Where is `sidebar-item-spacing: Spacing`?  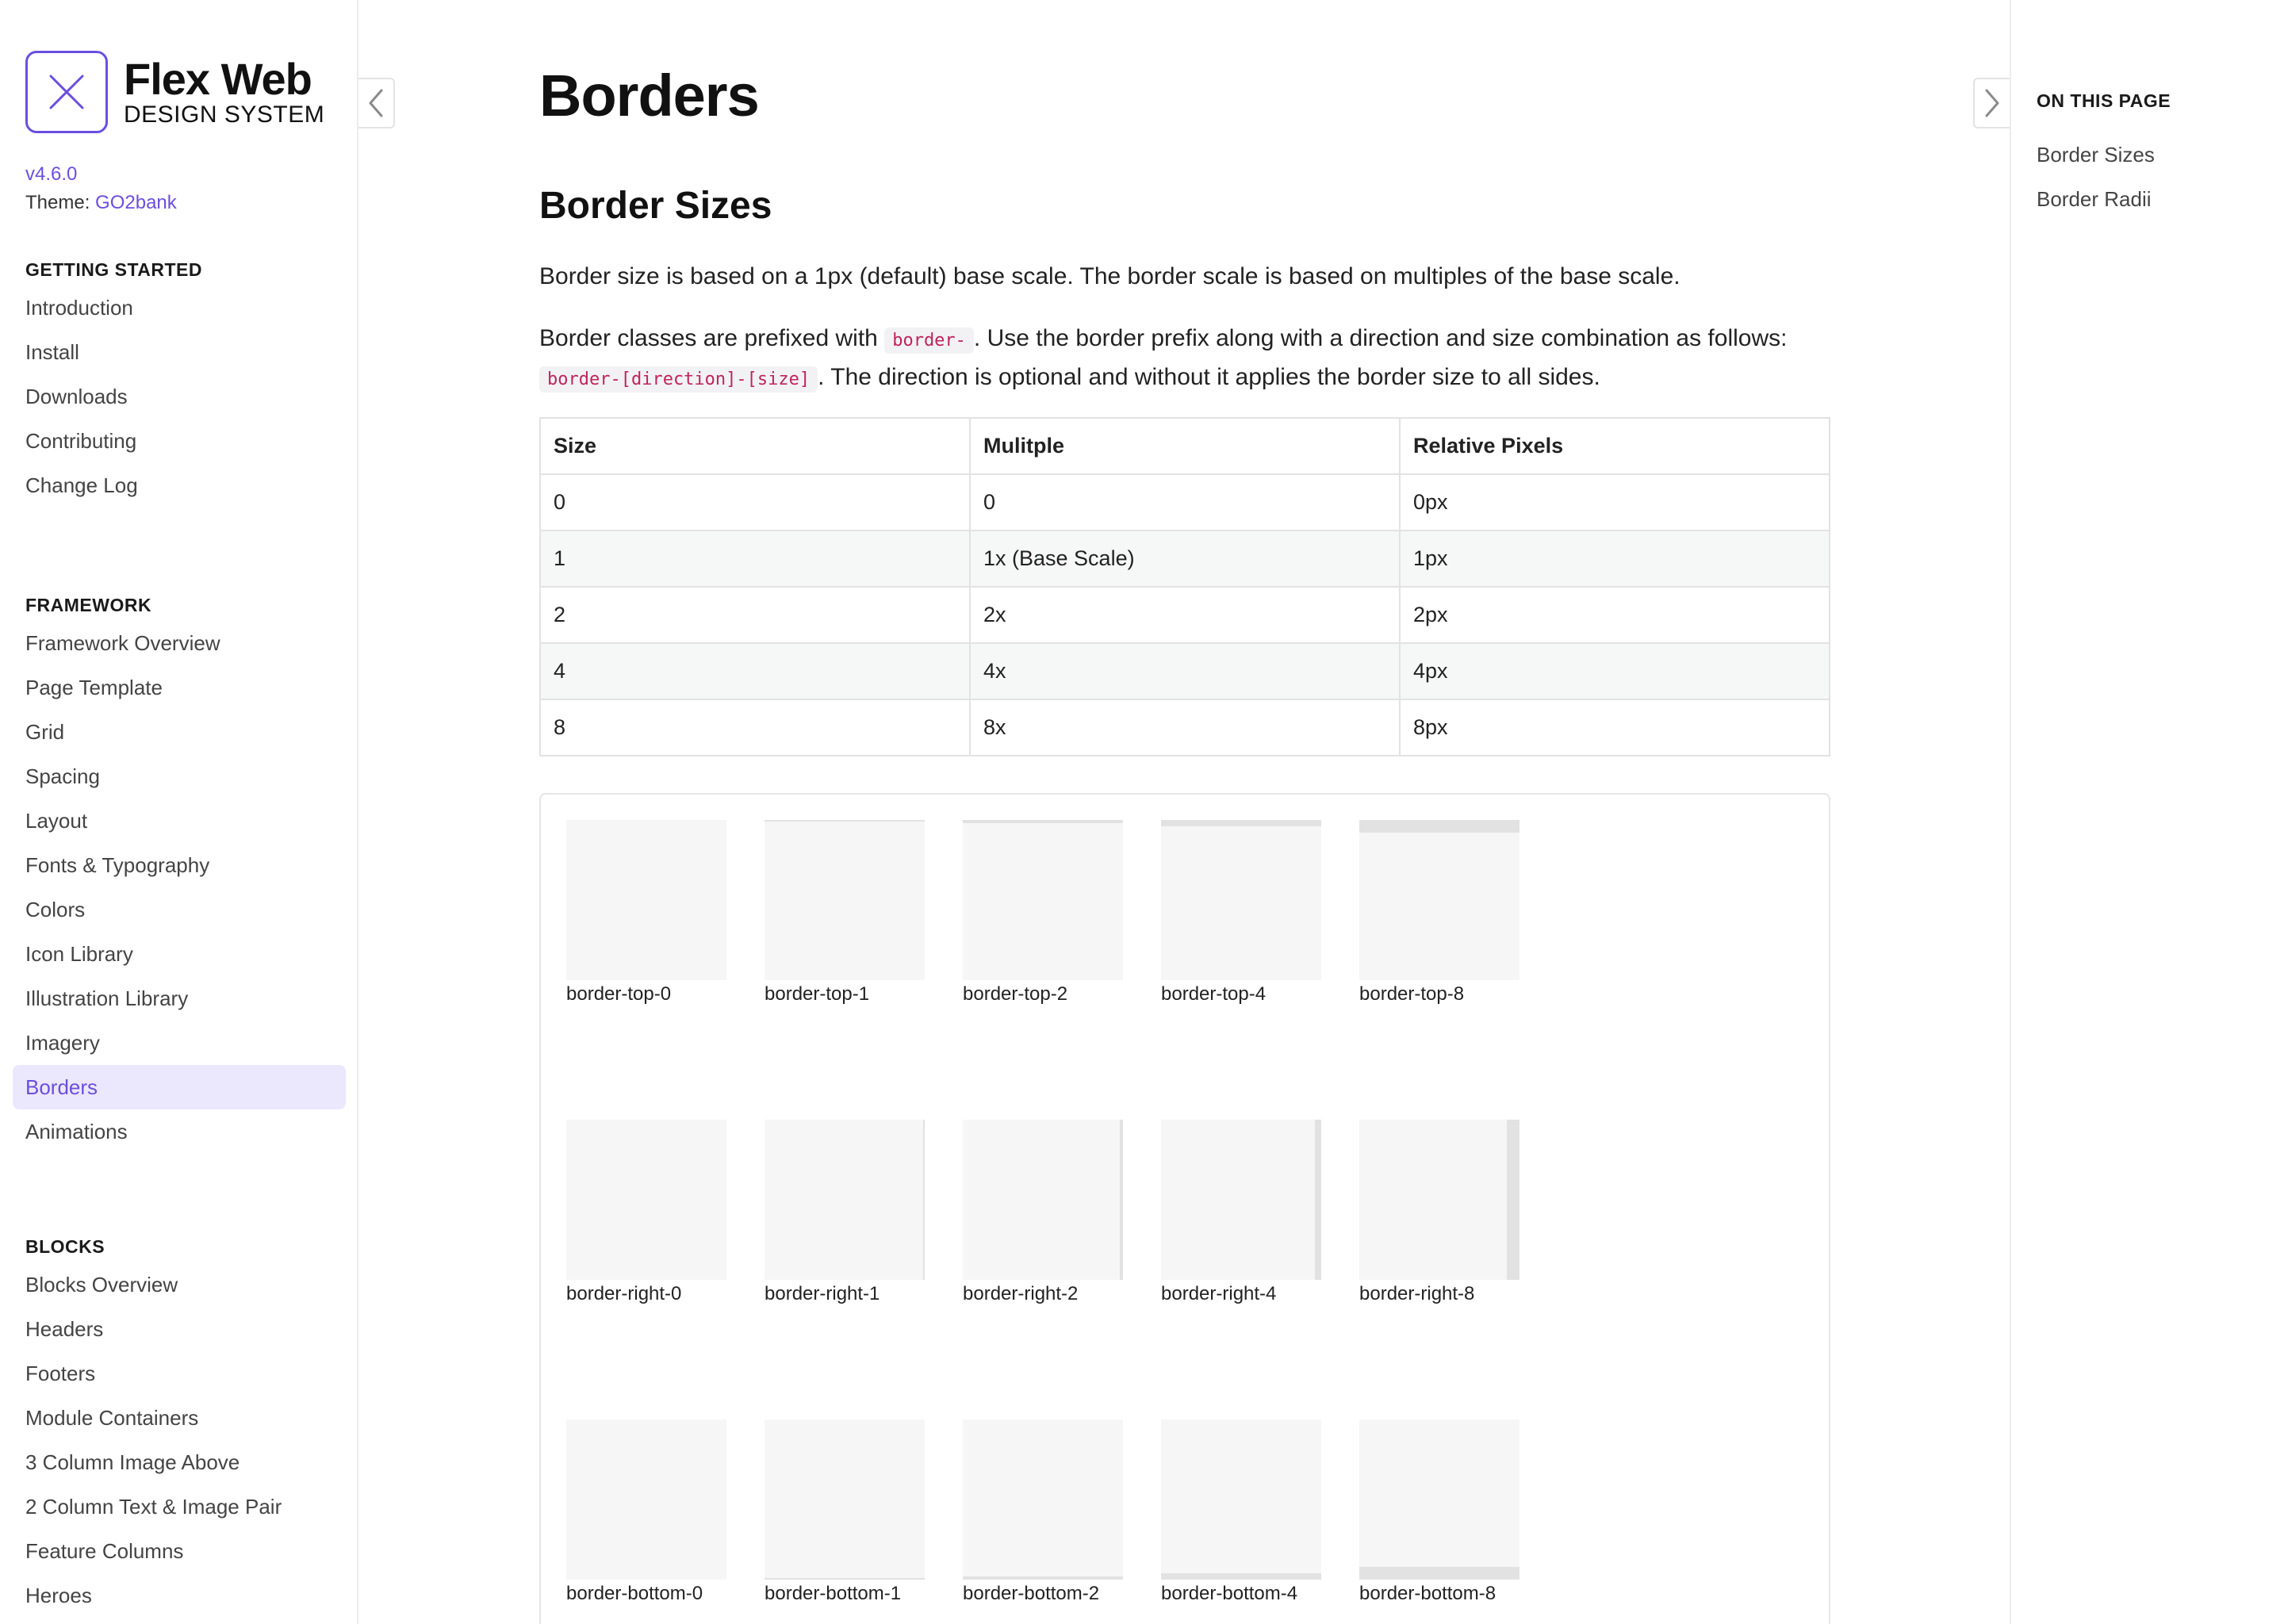
sidebar-item-spacing: Spacing is located at coordinates (179, 776).